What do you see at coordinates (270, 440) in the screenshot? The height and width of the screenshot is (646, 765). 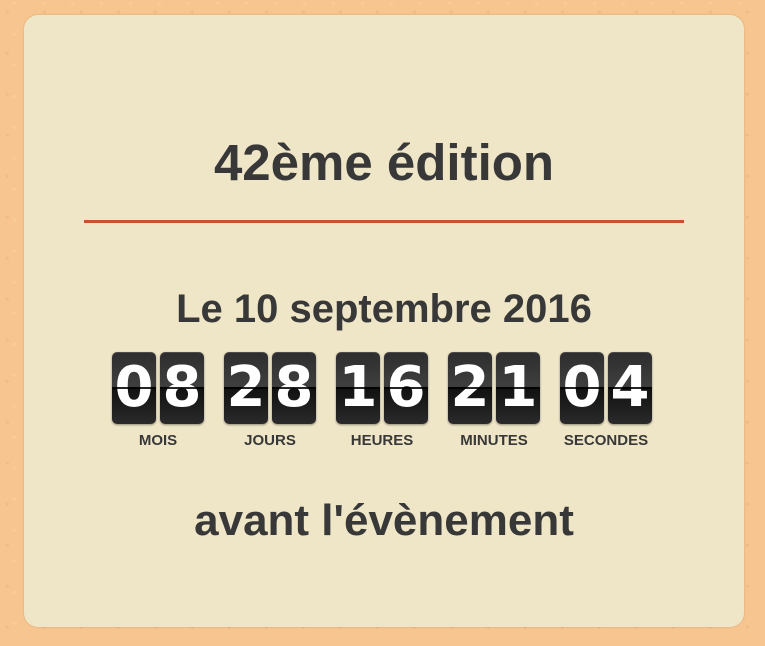 I see `label-days: JOURS` at bounding box center [270, 440].